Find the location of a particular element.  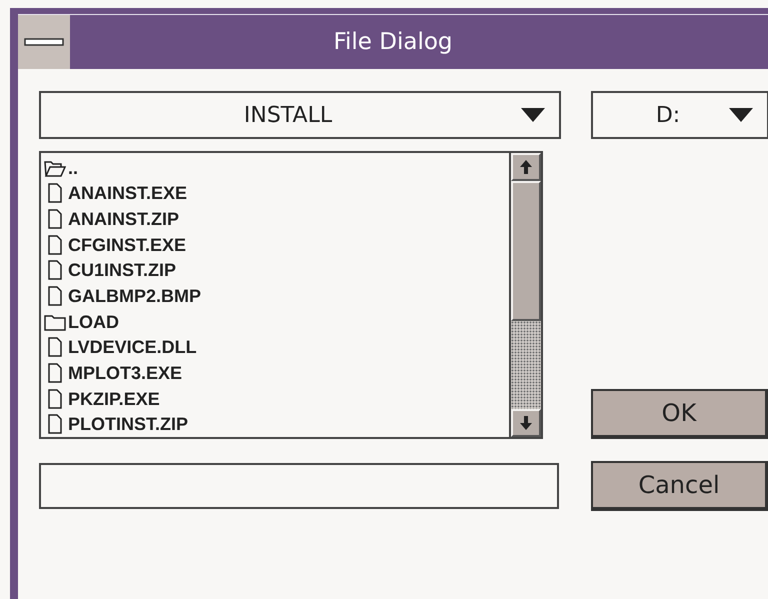

system-menu-button is located at coordinates (44, 42).